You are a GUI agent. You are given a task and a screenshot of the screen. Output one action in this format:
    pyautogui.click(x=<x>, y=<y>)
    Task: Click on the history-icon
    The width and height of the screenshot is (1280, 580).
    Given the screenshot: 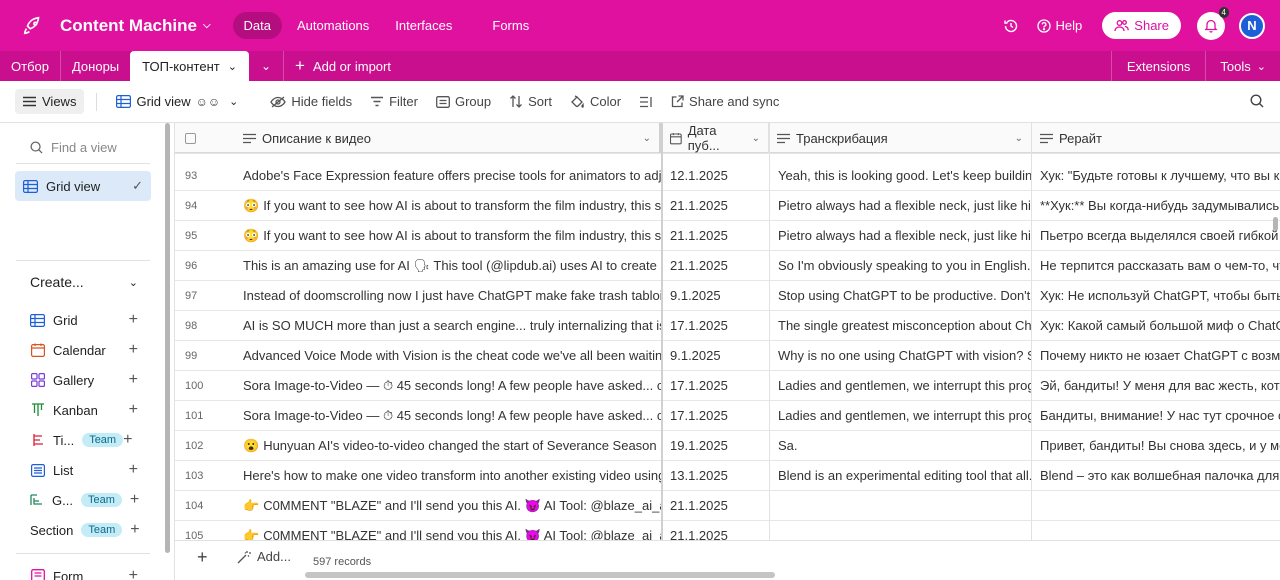 What is the action you would take?
    pyautogui.click(x=1011, y=26)
    